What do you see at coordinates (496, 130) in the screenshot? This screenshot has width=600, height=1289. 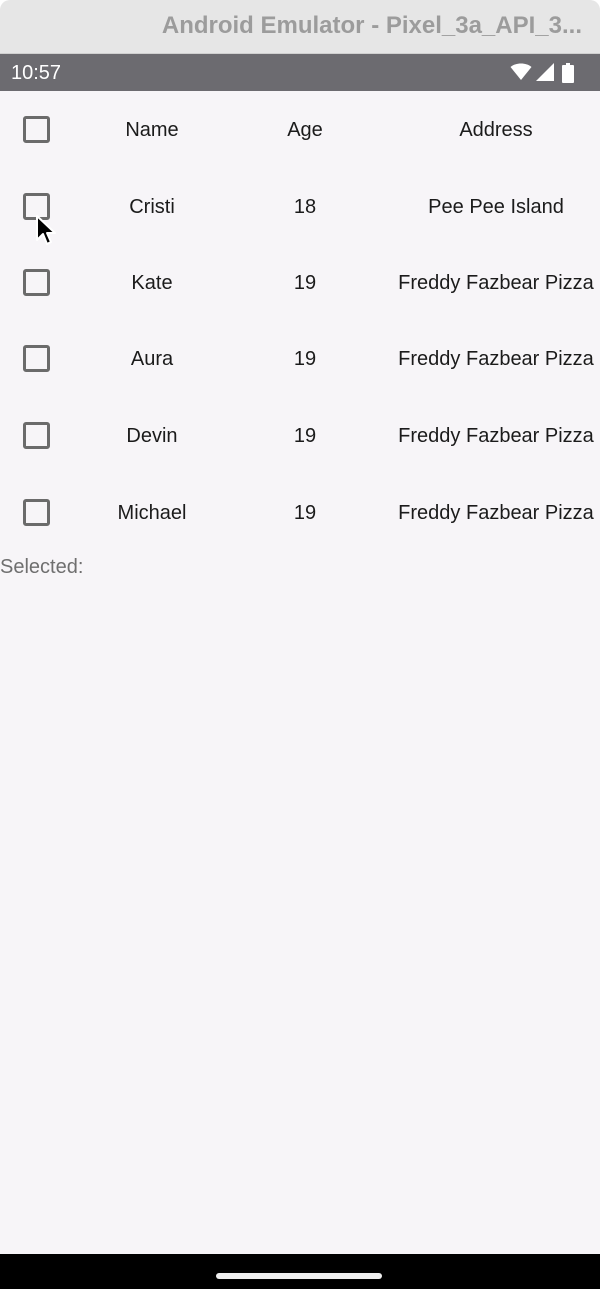 I see `column-header-address: Address` at bounding box center [496, 130].